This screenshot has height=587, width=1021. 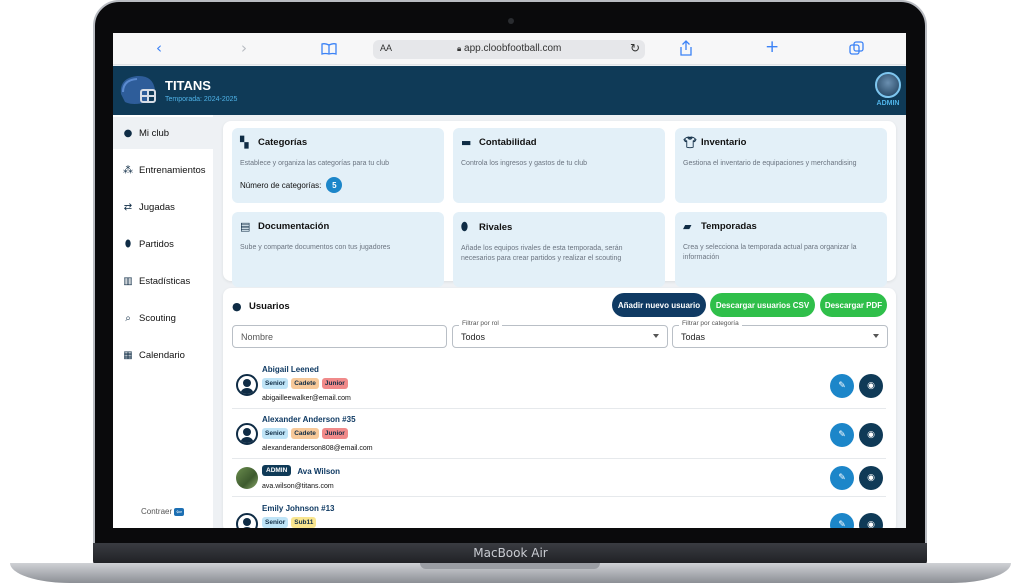 What do you see at coordinates (290, 369) in the screenshot?
I see `user-name: Abigail Leened` at bounding box center [290, 369].